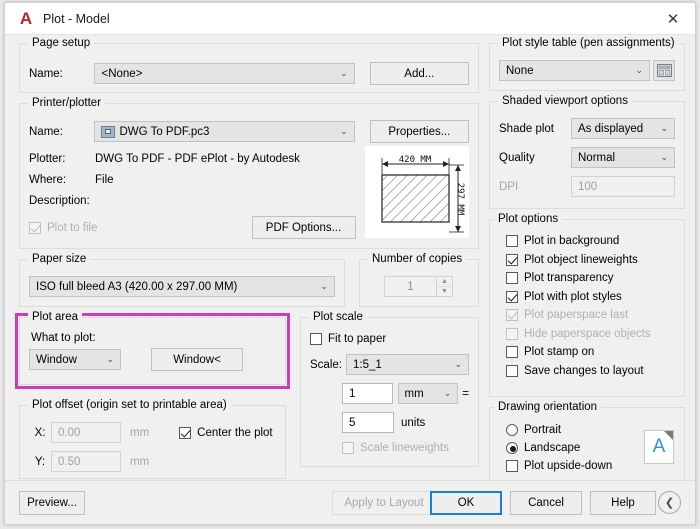  I want to click on shade-plot-combo: As displayed ⌄, so click(623, 128).